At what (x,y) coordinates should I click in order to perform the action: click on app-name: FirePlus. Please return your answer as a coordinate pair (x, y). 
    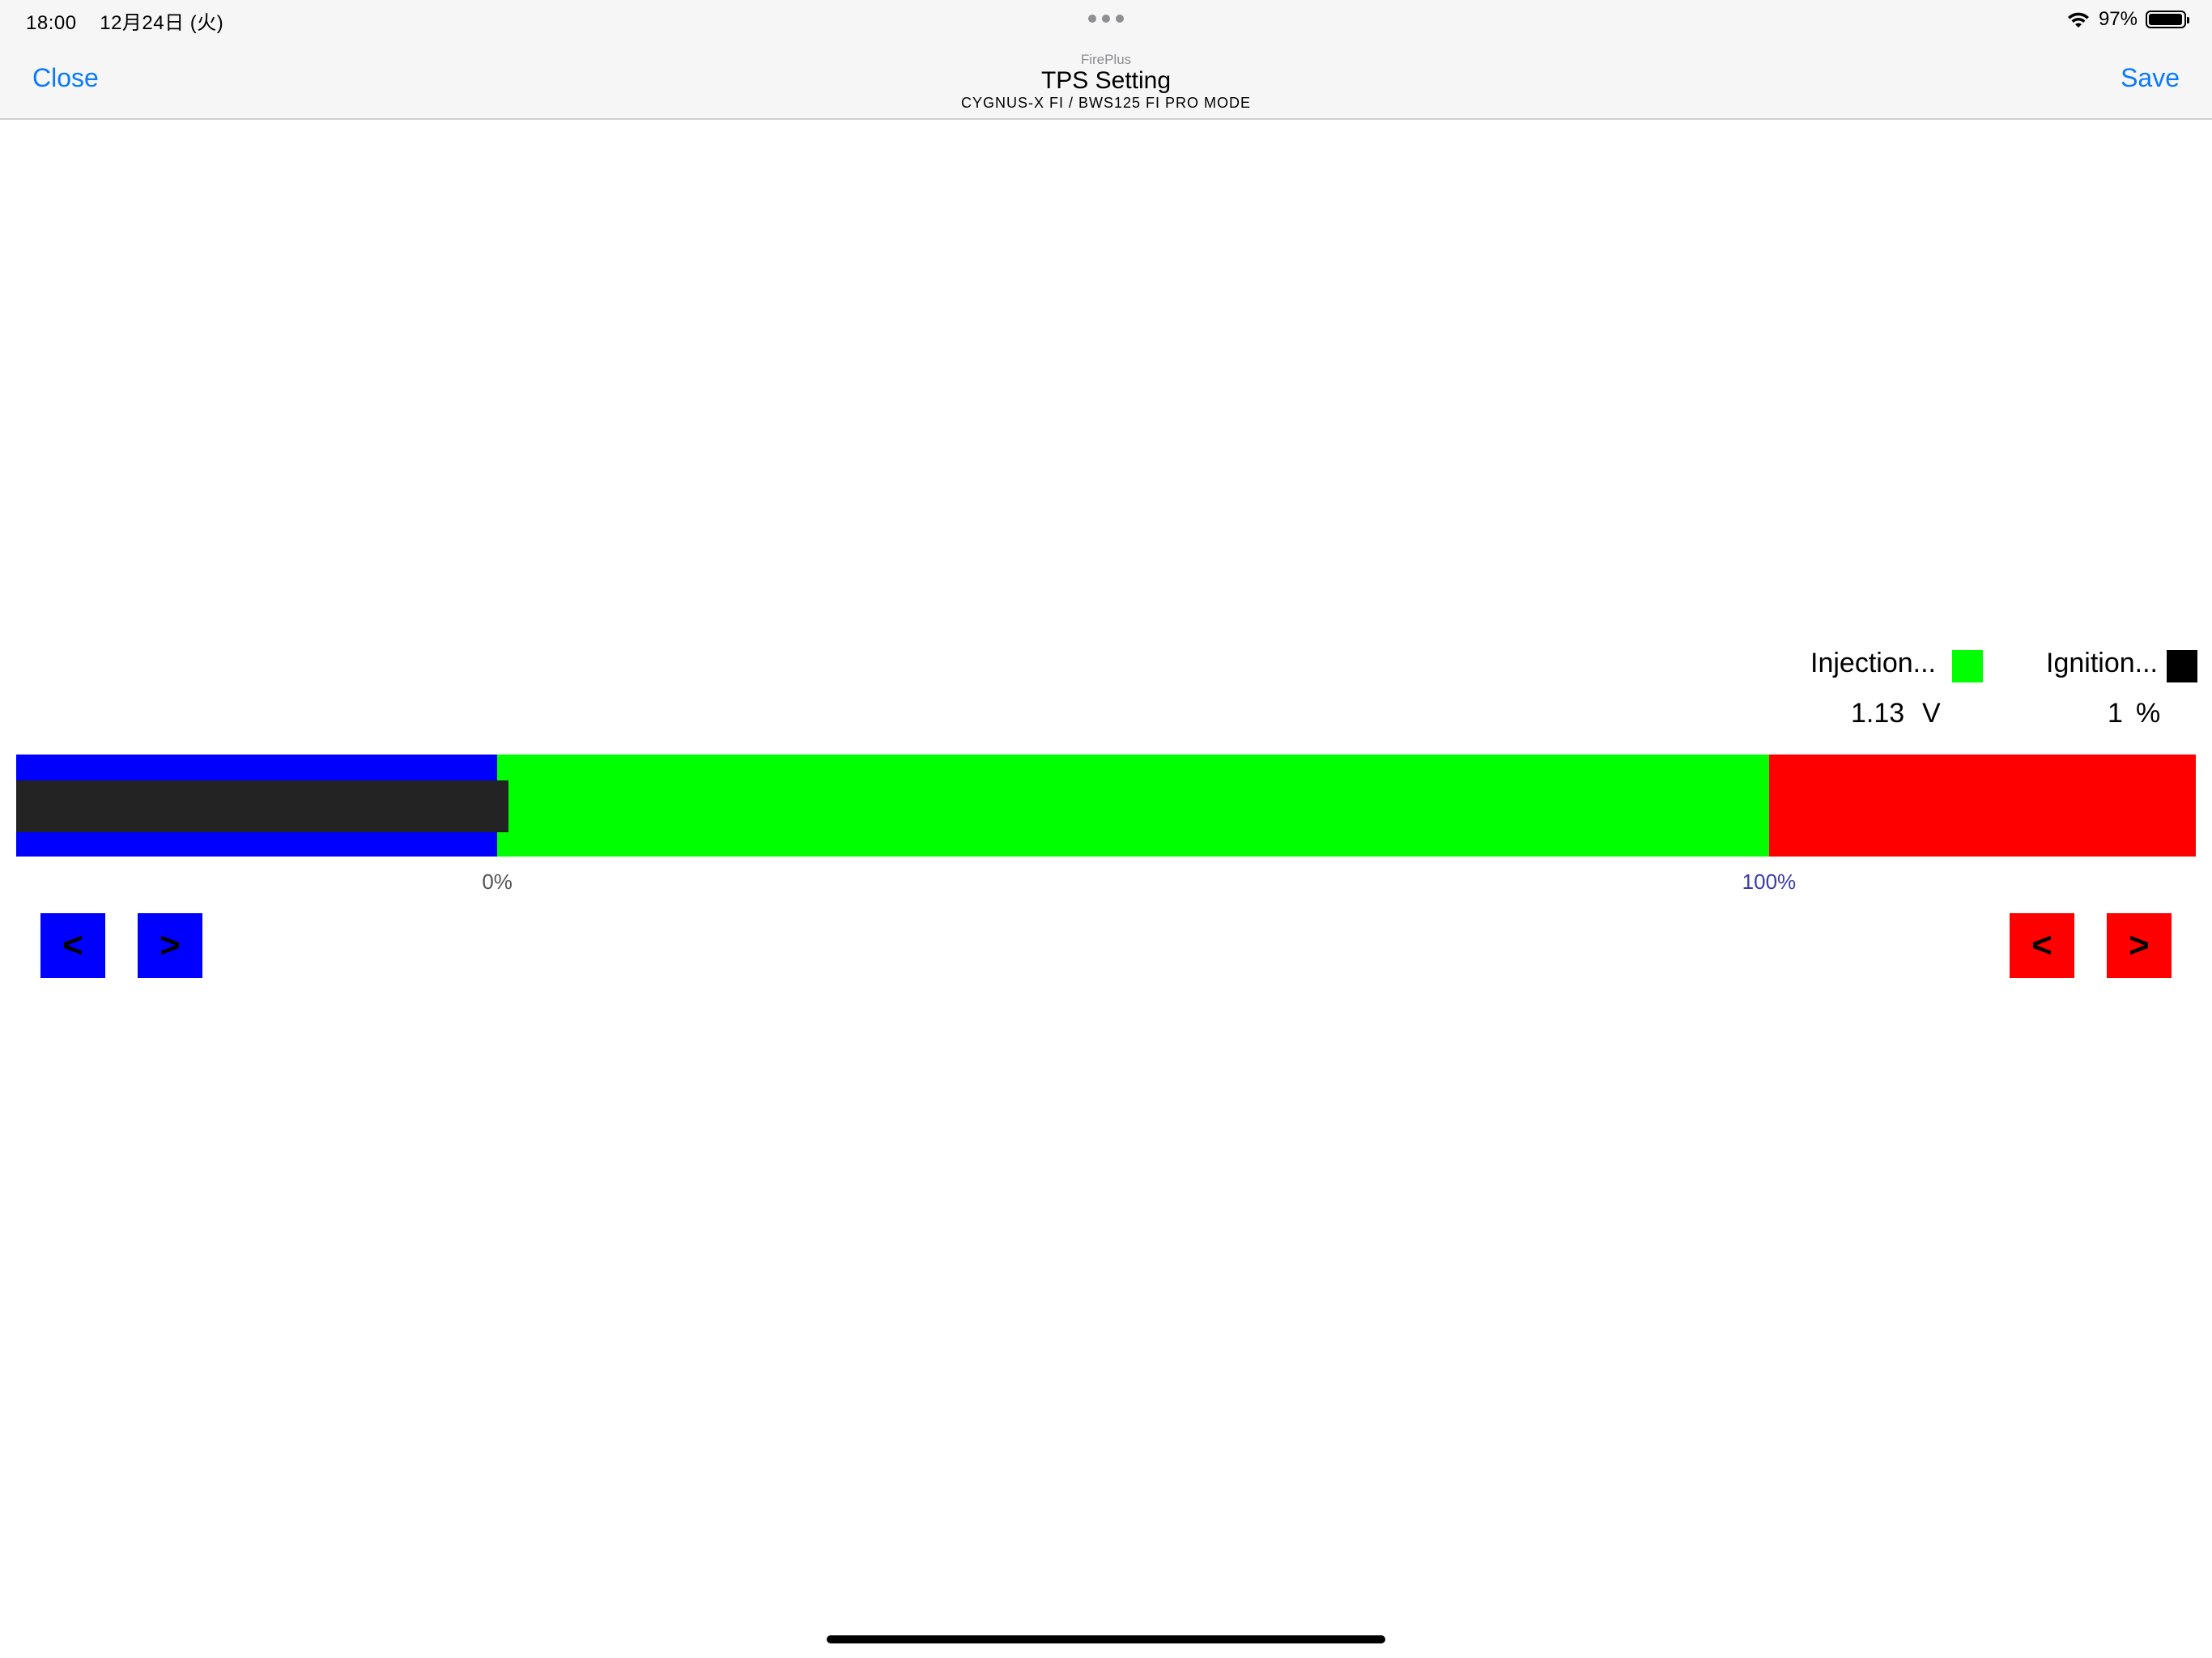
    Looking at the image, I should click on (1106, 59).